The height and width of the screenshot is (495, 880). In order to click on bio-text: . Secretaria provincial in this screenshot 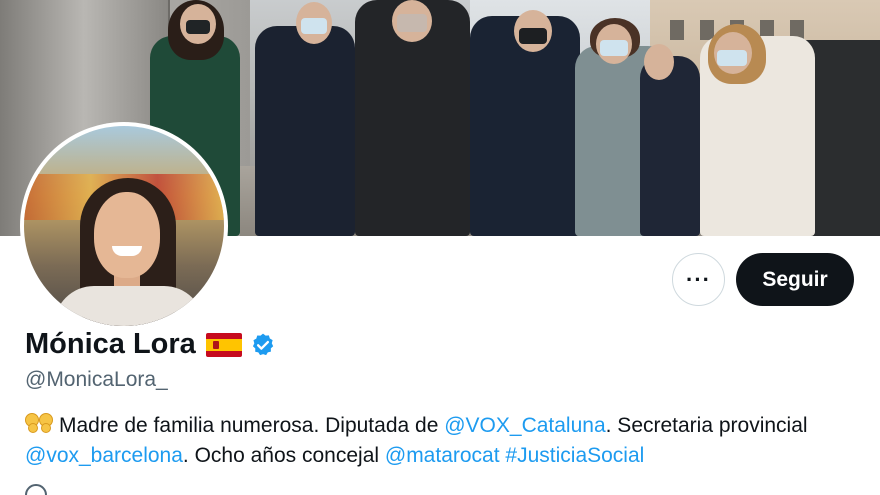, I will do `click(706, 425)`.